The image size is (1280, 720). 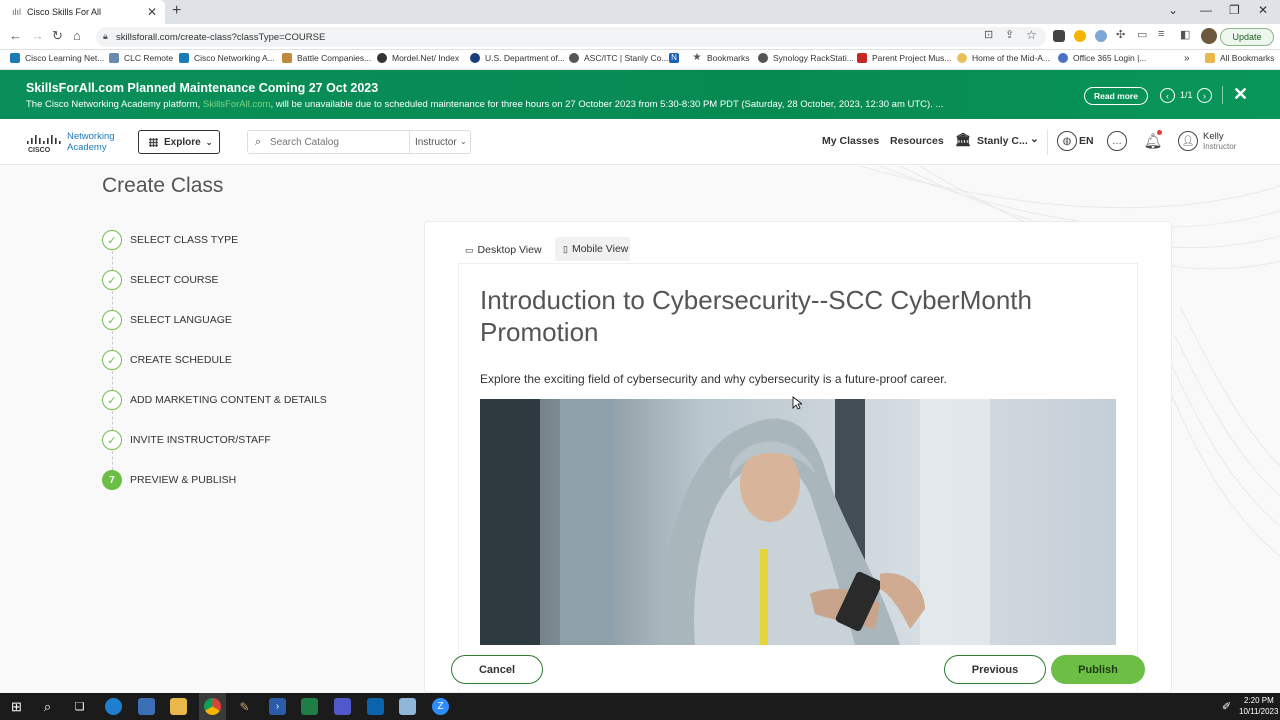 What do you see at coordinates (214, 400) in the screenshot?
I see `step-add-marketing-content: ✓ ADD MARKETING CONTENT & DETAILS` at bounding box center [214, 400].